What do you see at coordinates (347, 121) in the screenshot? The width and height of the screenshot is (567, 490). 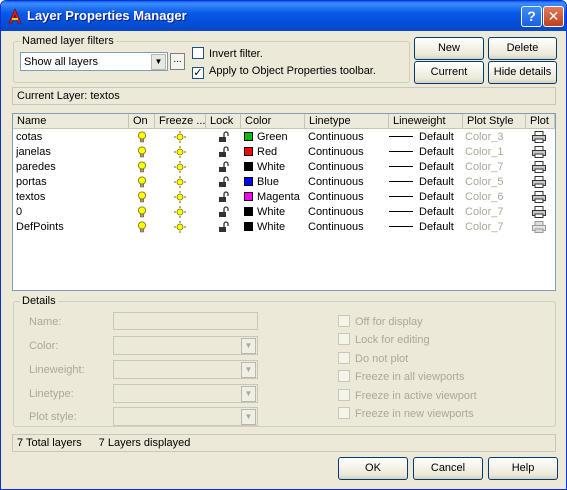 I see `column-header-linetype: Linetype` at bounding box center [347, 121].